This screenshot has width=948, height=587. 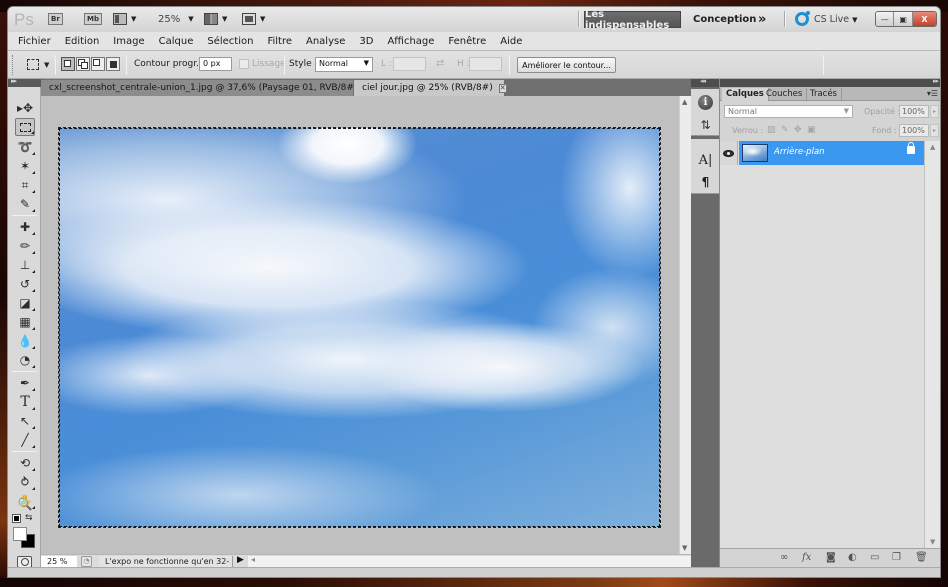 I want to click on cs-live-button: CS Live ▼, so click(x=835, y=19).